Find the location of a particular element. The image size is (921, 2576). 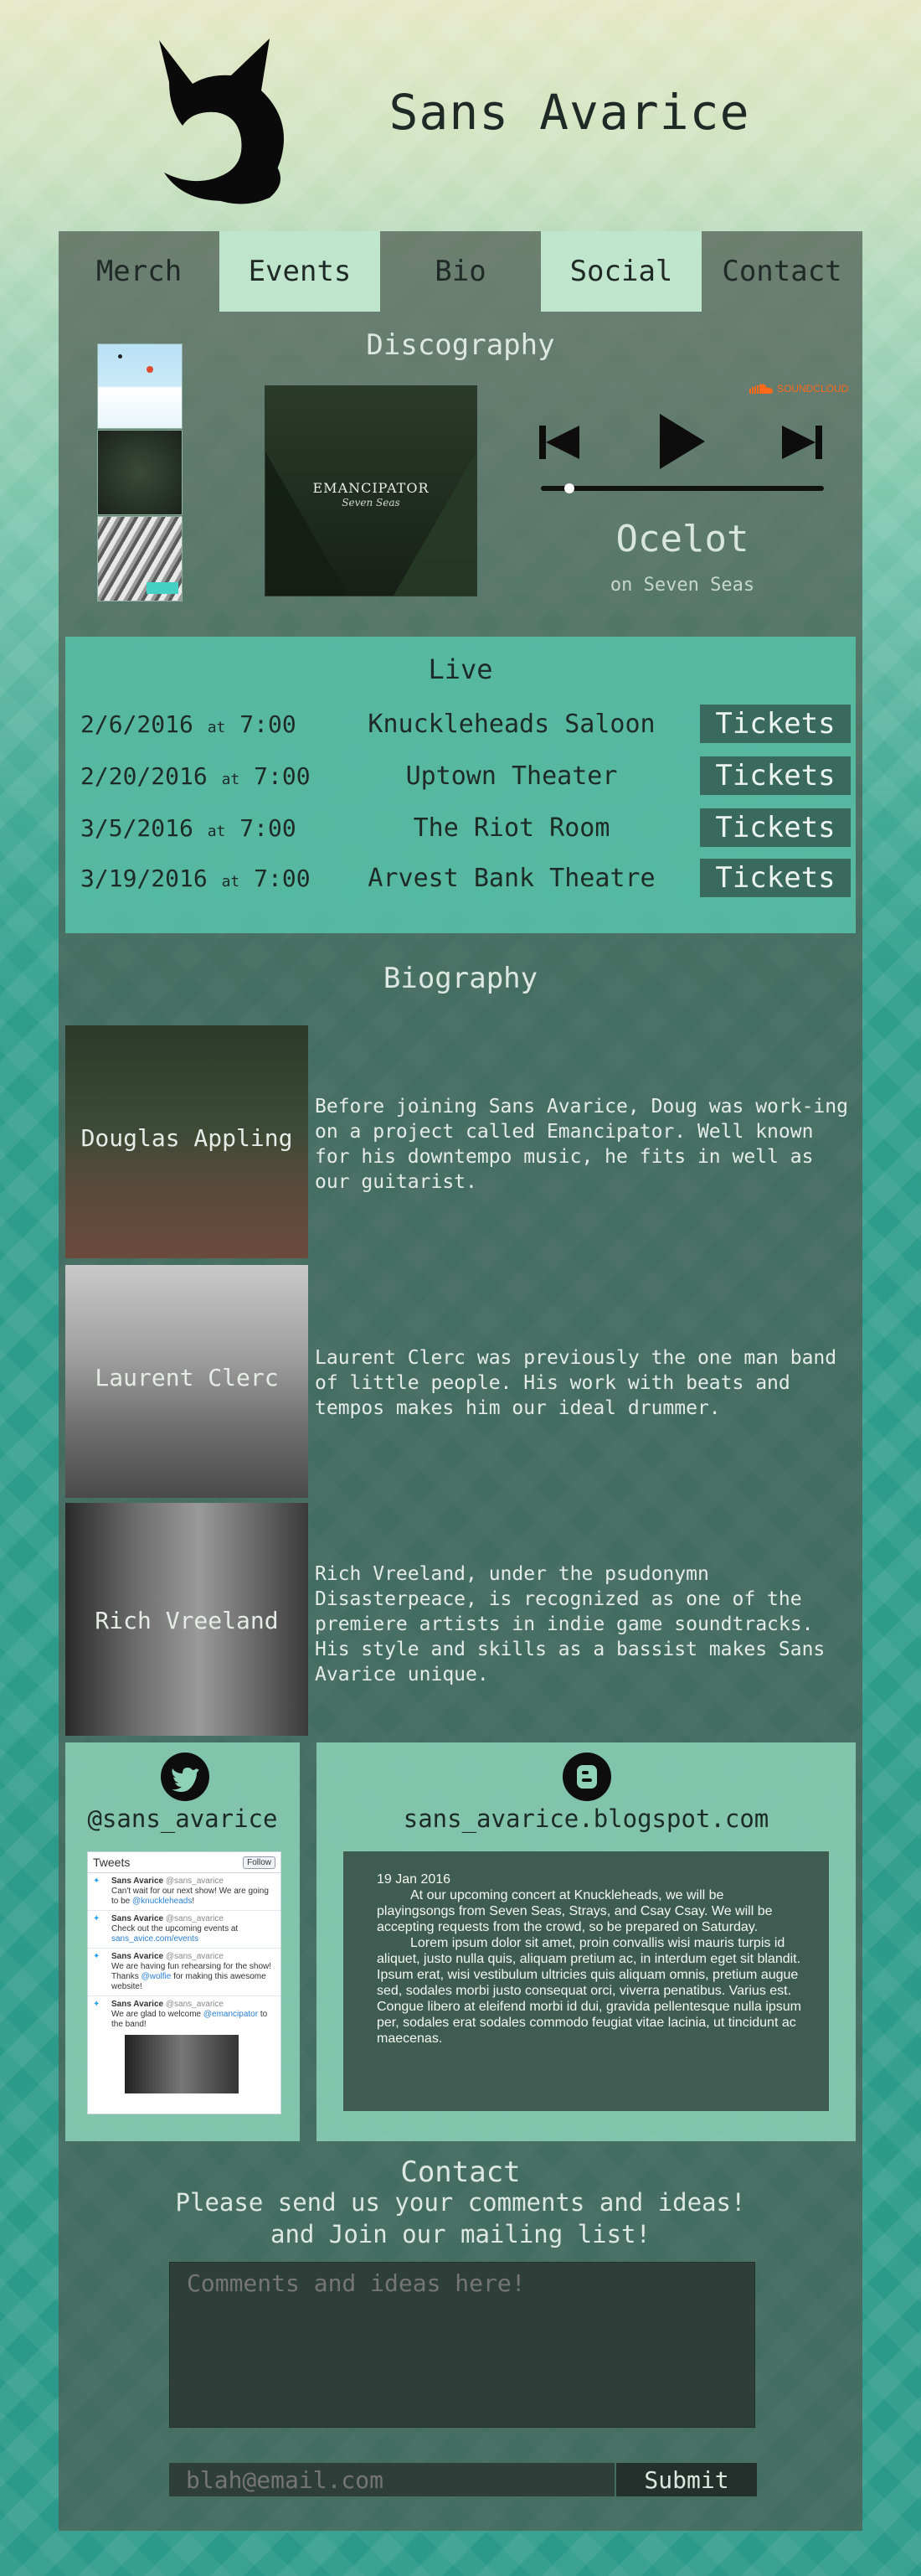

fox-logo-icon is located at coordinates (223, 119).